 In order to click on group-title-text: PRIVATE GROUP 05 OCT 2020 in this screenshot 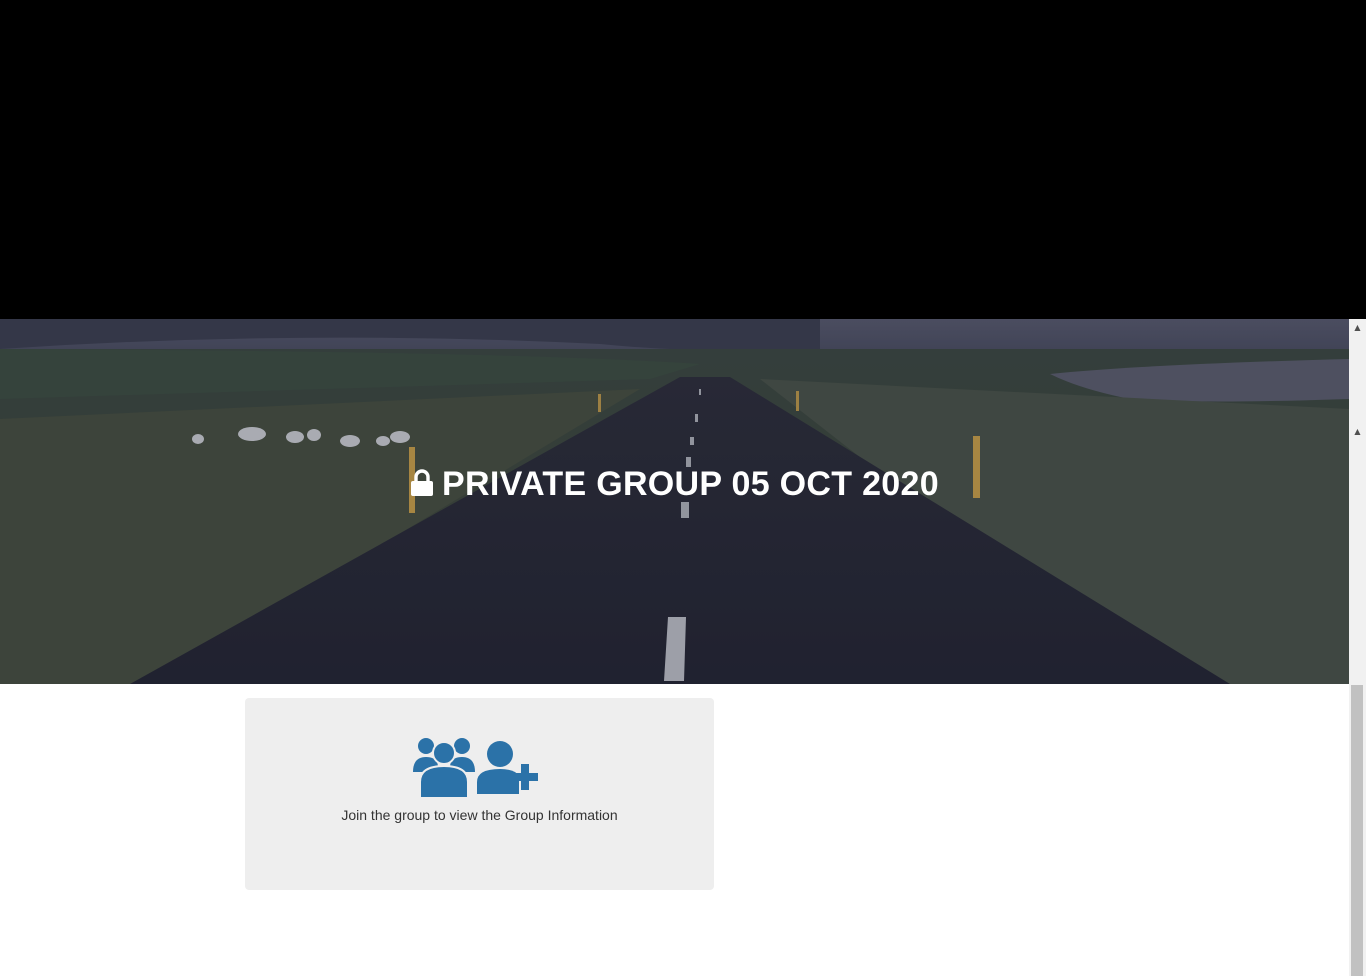, I will do `click(690, 484)`.